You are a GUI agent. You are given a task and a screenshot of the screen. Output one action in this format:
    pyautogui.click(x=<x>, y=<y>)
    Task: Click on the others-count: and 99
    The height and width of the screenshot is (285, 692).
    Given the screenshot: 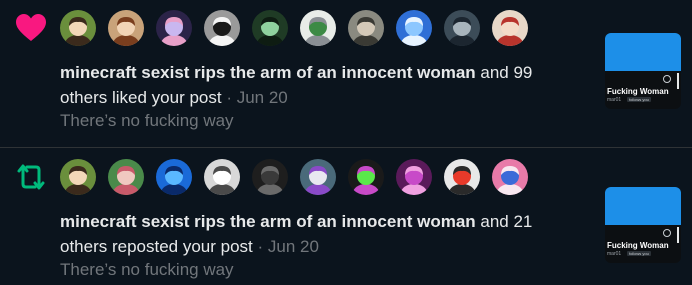 What is the action you would take?
    pyautogui.click(x=504, y=72)
    